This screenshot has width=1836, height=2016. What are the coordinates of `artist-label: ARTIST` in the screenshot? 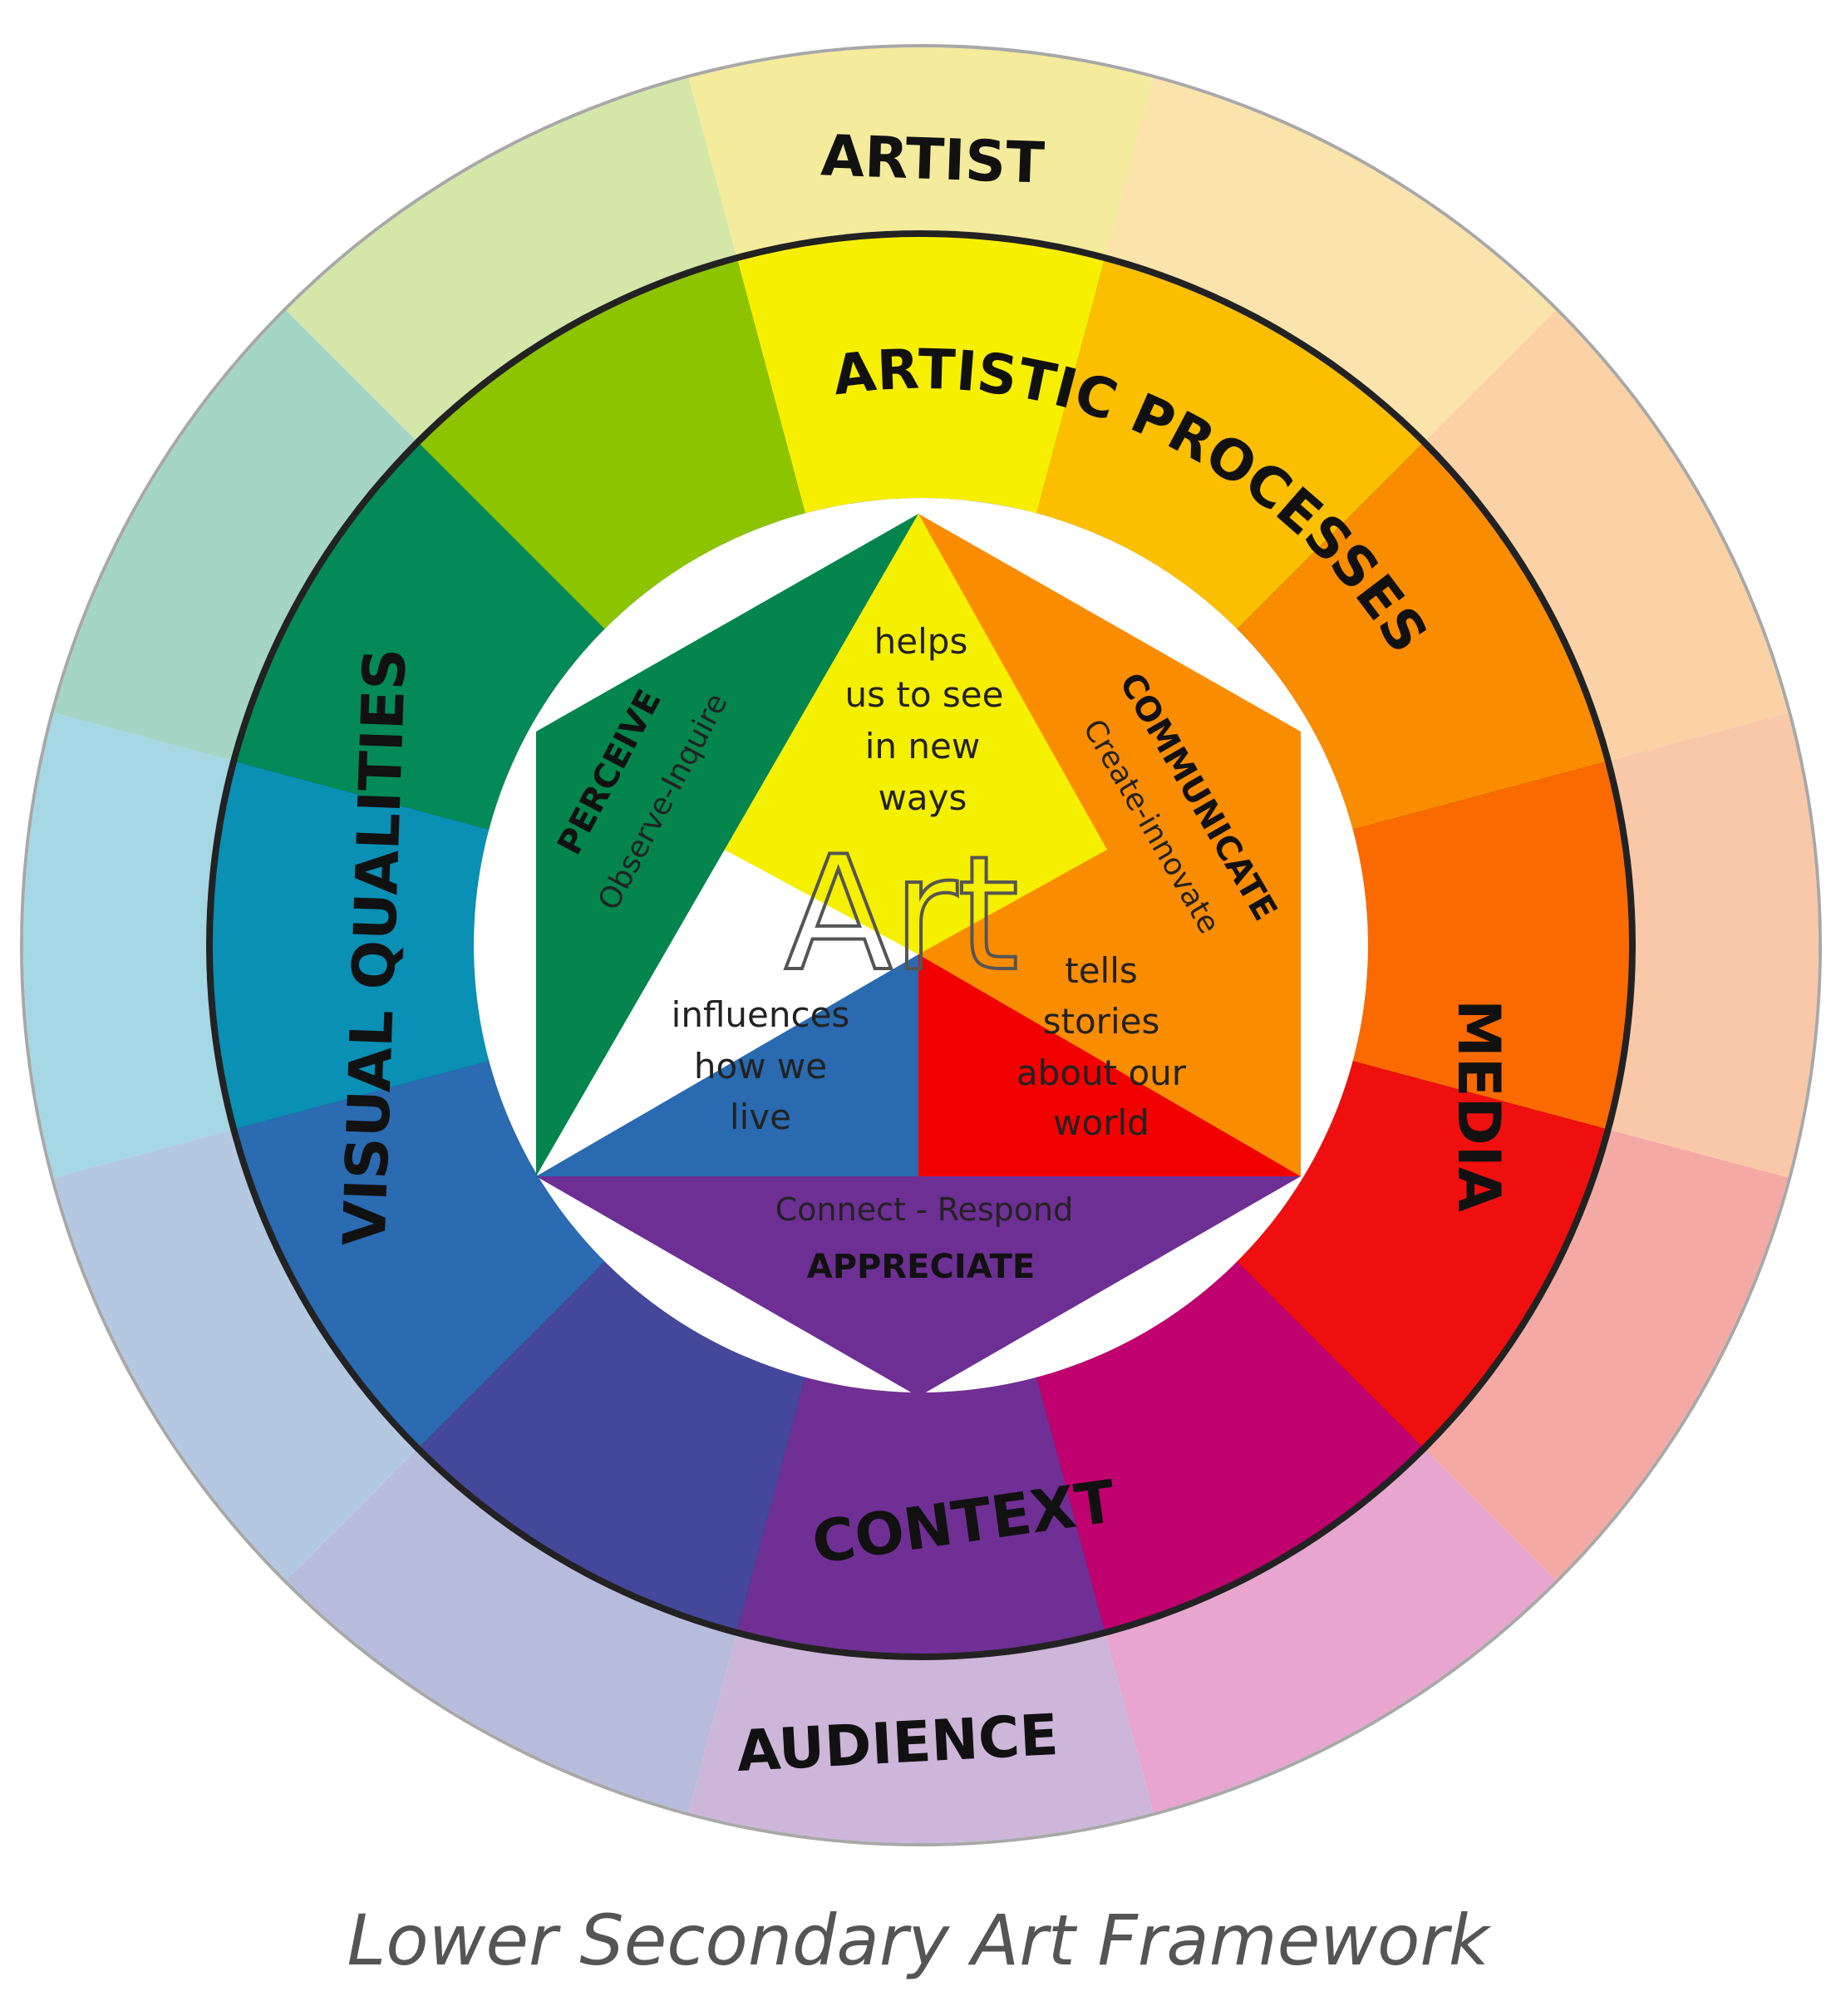 It's located at (933, 159).